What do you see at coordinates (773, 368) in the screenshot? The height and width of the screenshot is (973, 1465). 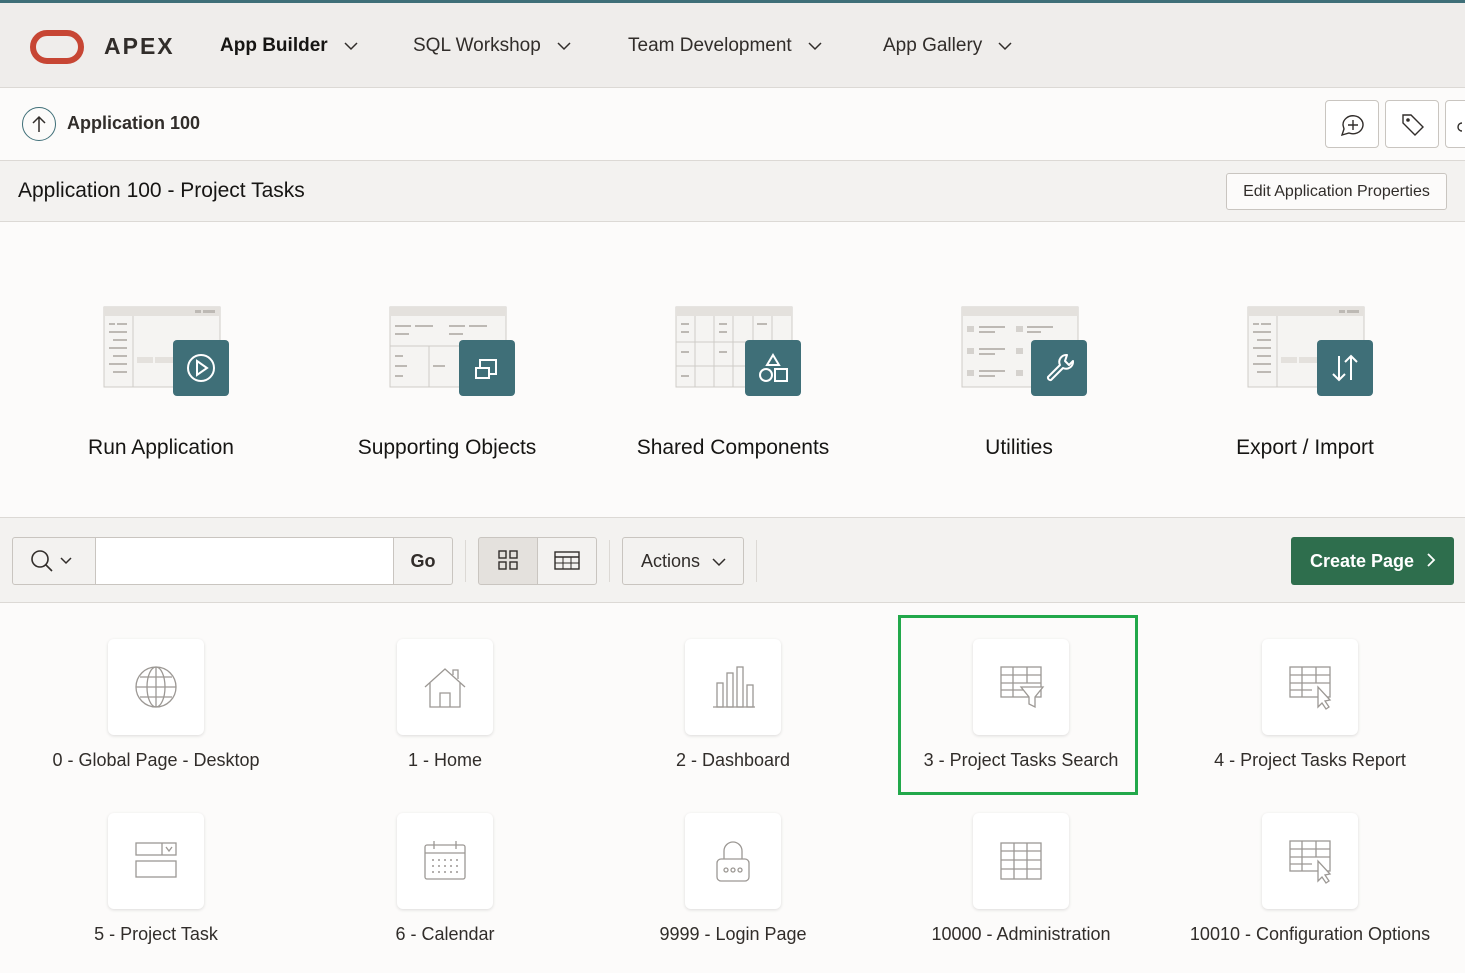 I see `shapes-icon` at bounding box center [773, 368].